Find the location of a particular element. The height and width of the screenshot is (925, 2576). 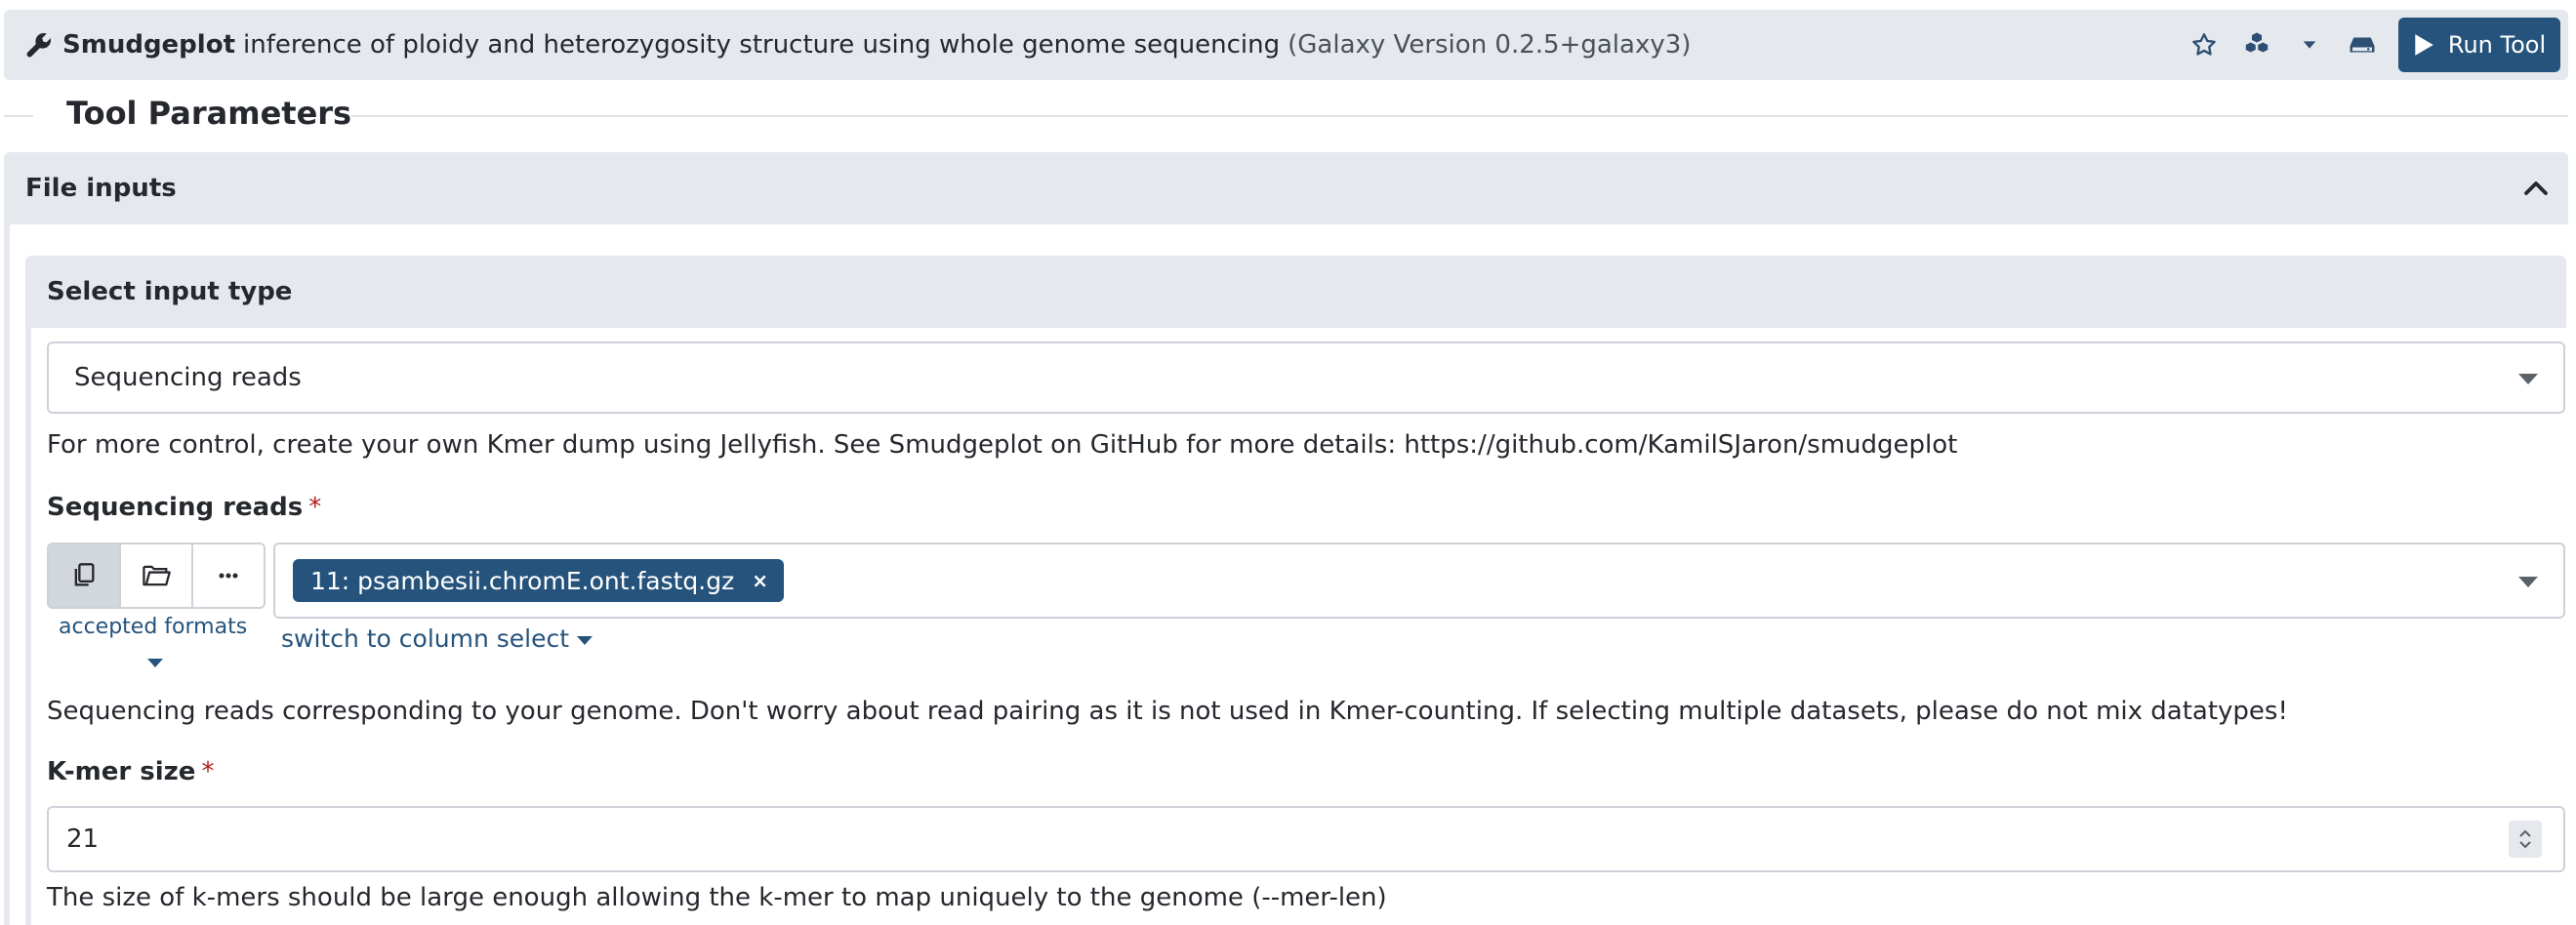

kmer-size-label: K-mer size * is located at coordinates (130, 771).